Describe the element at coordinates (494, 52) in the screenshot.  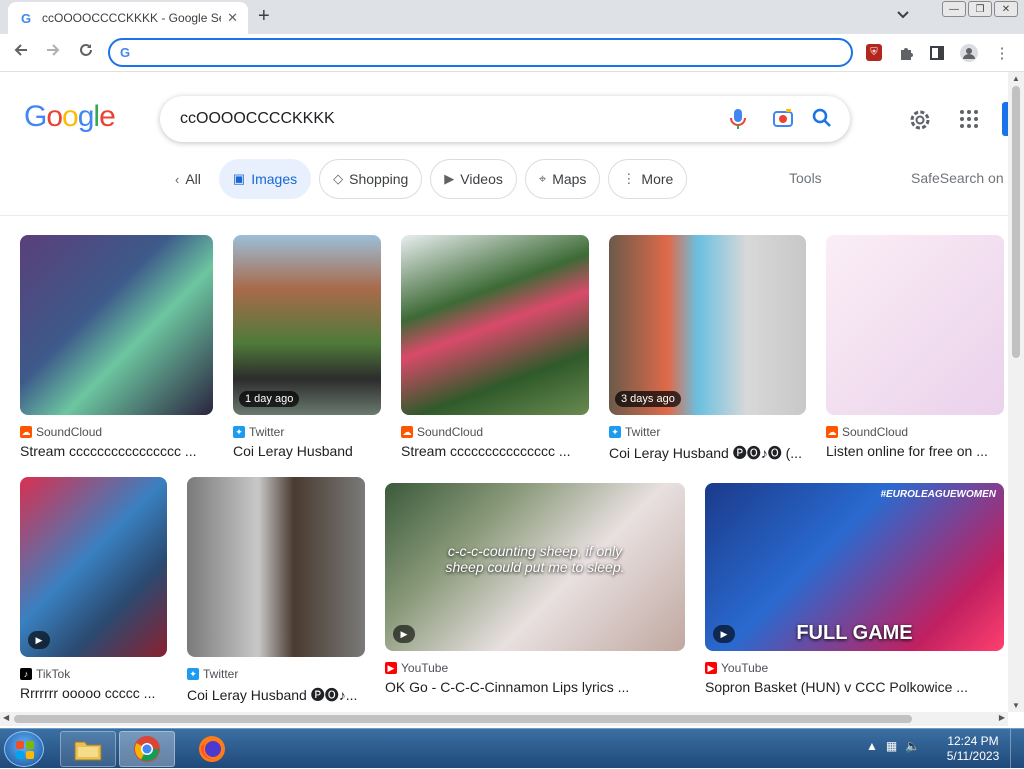
I see `address-input` at that location.